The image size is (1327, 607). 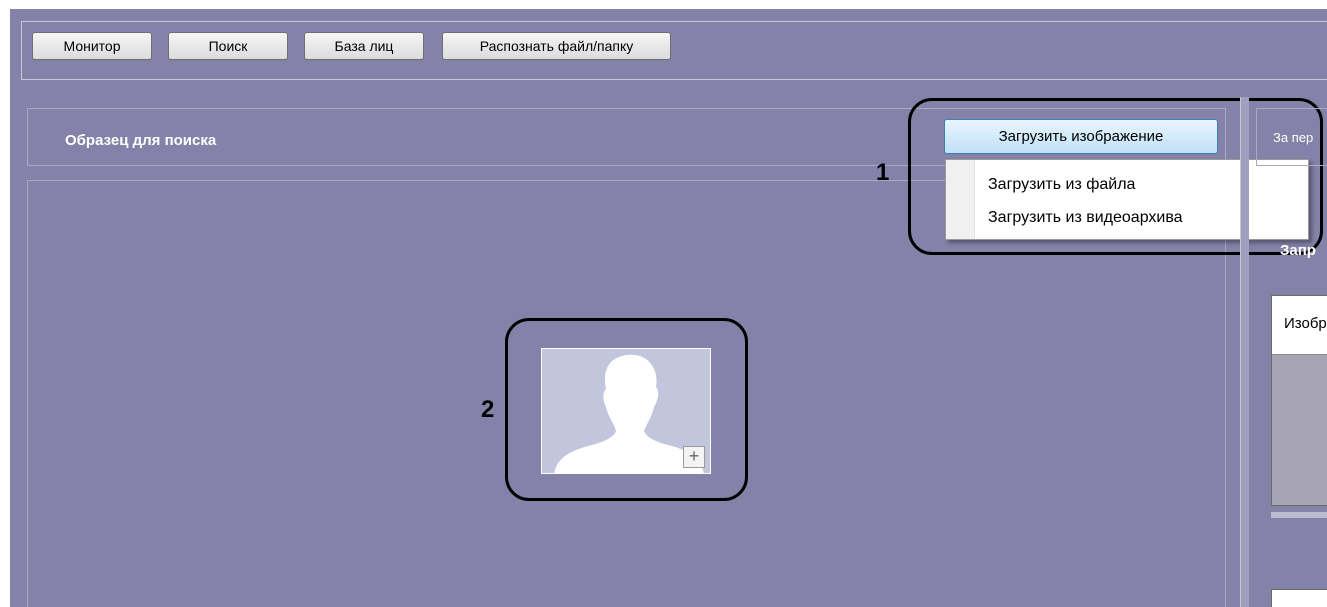 I want to click on search-button: Поиск, so click(x=228, y=46).